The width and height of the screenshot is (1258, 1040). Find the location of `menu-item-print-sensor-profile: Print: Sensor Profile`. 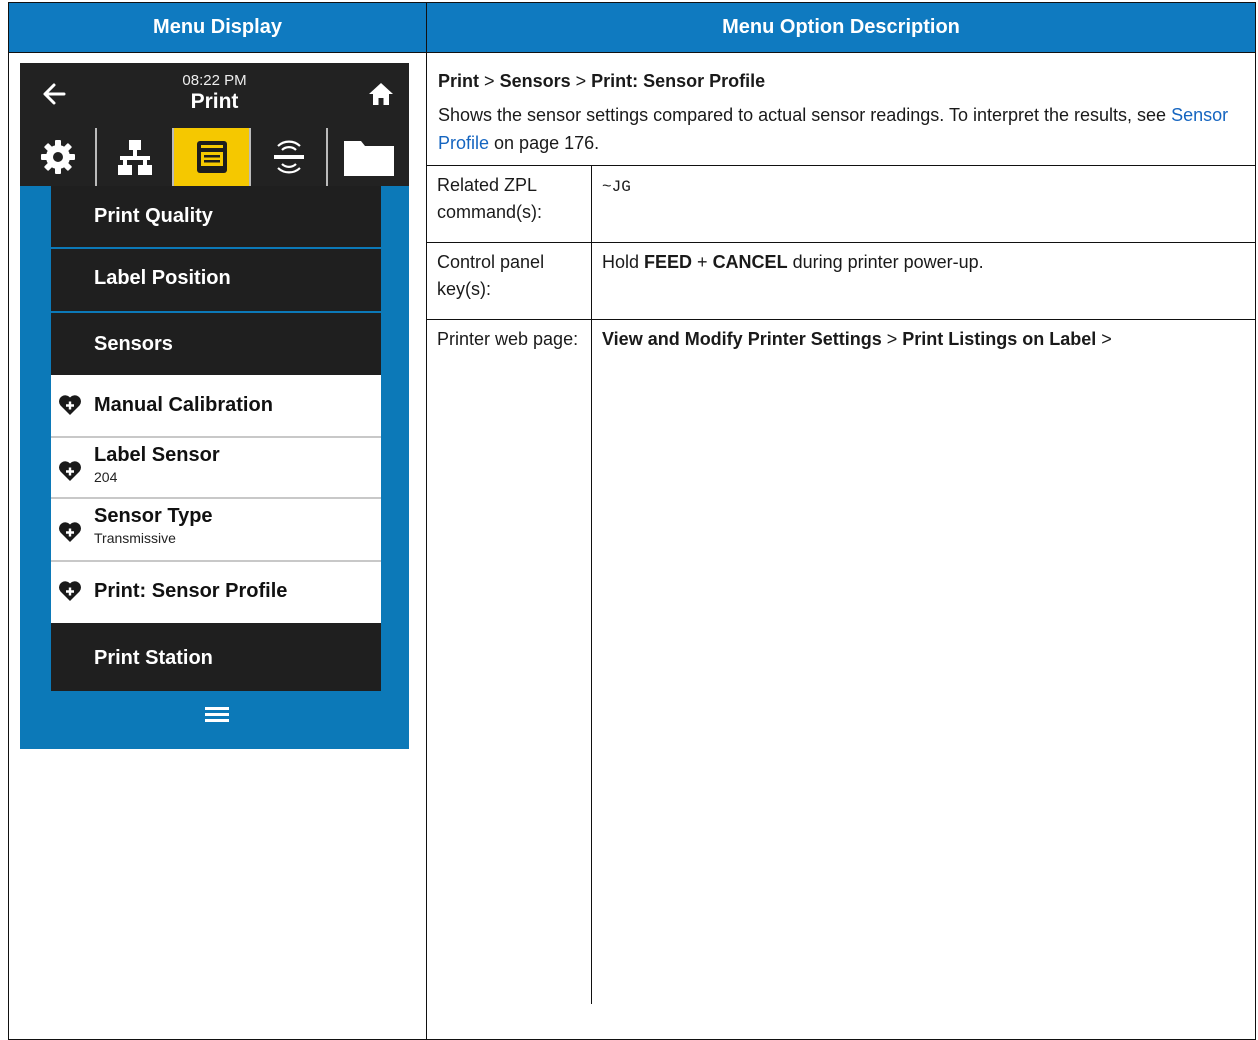

menu-item-print-sensor-profile: Print: Sensor Profile is located at coordinates (216, 592).